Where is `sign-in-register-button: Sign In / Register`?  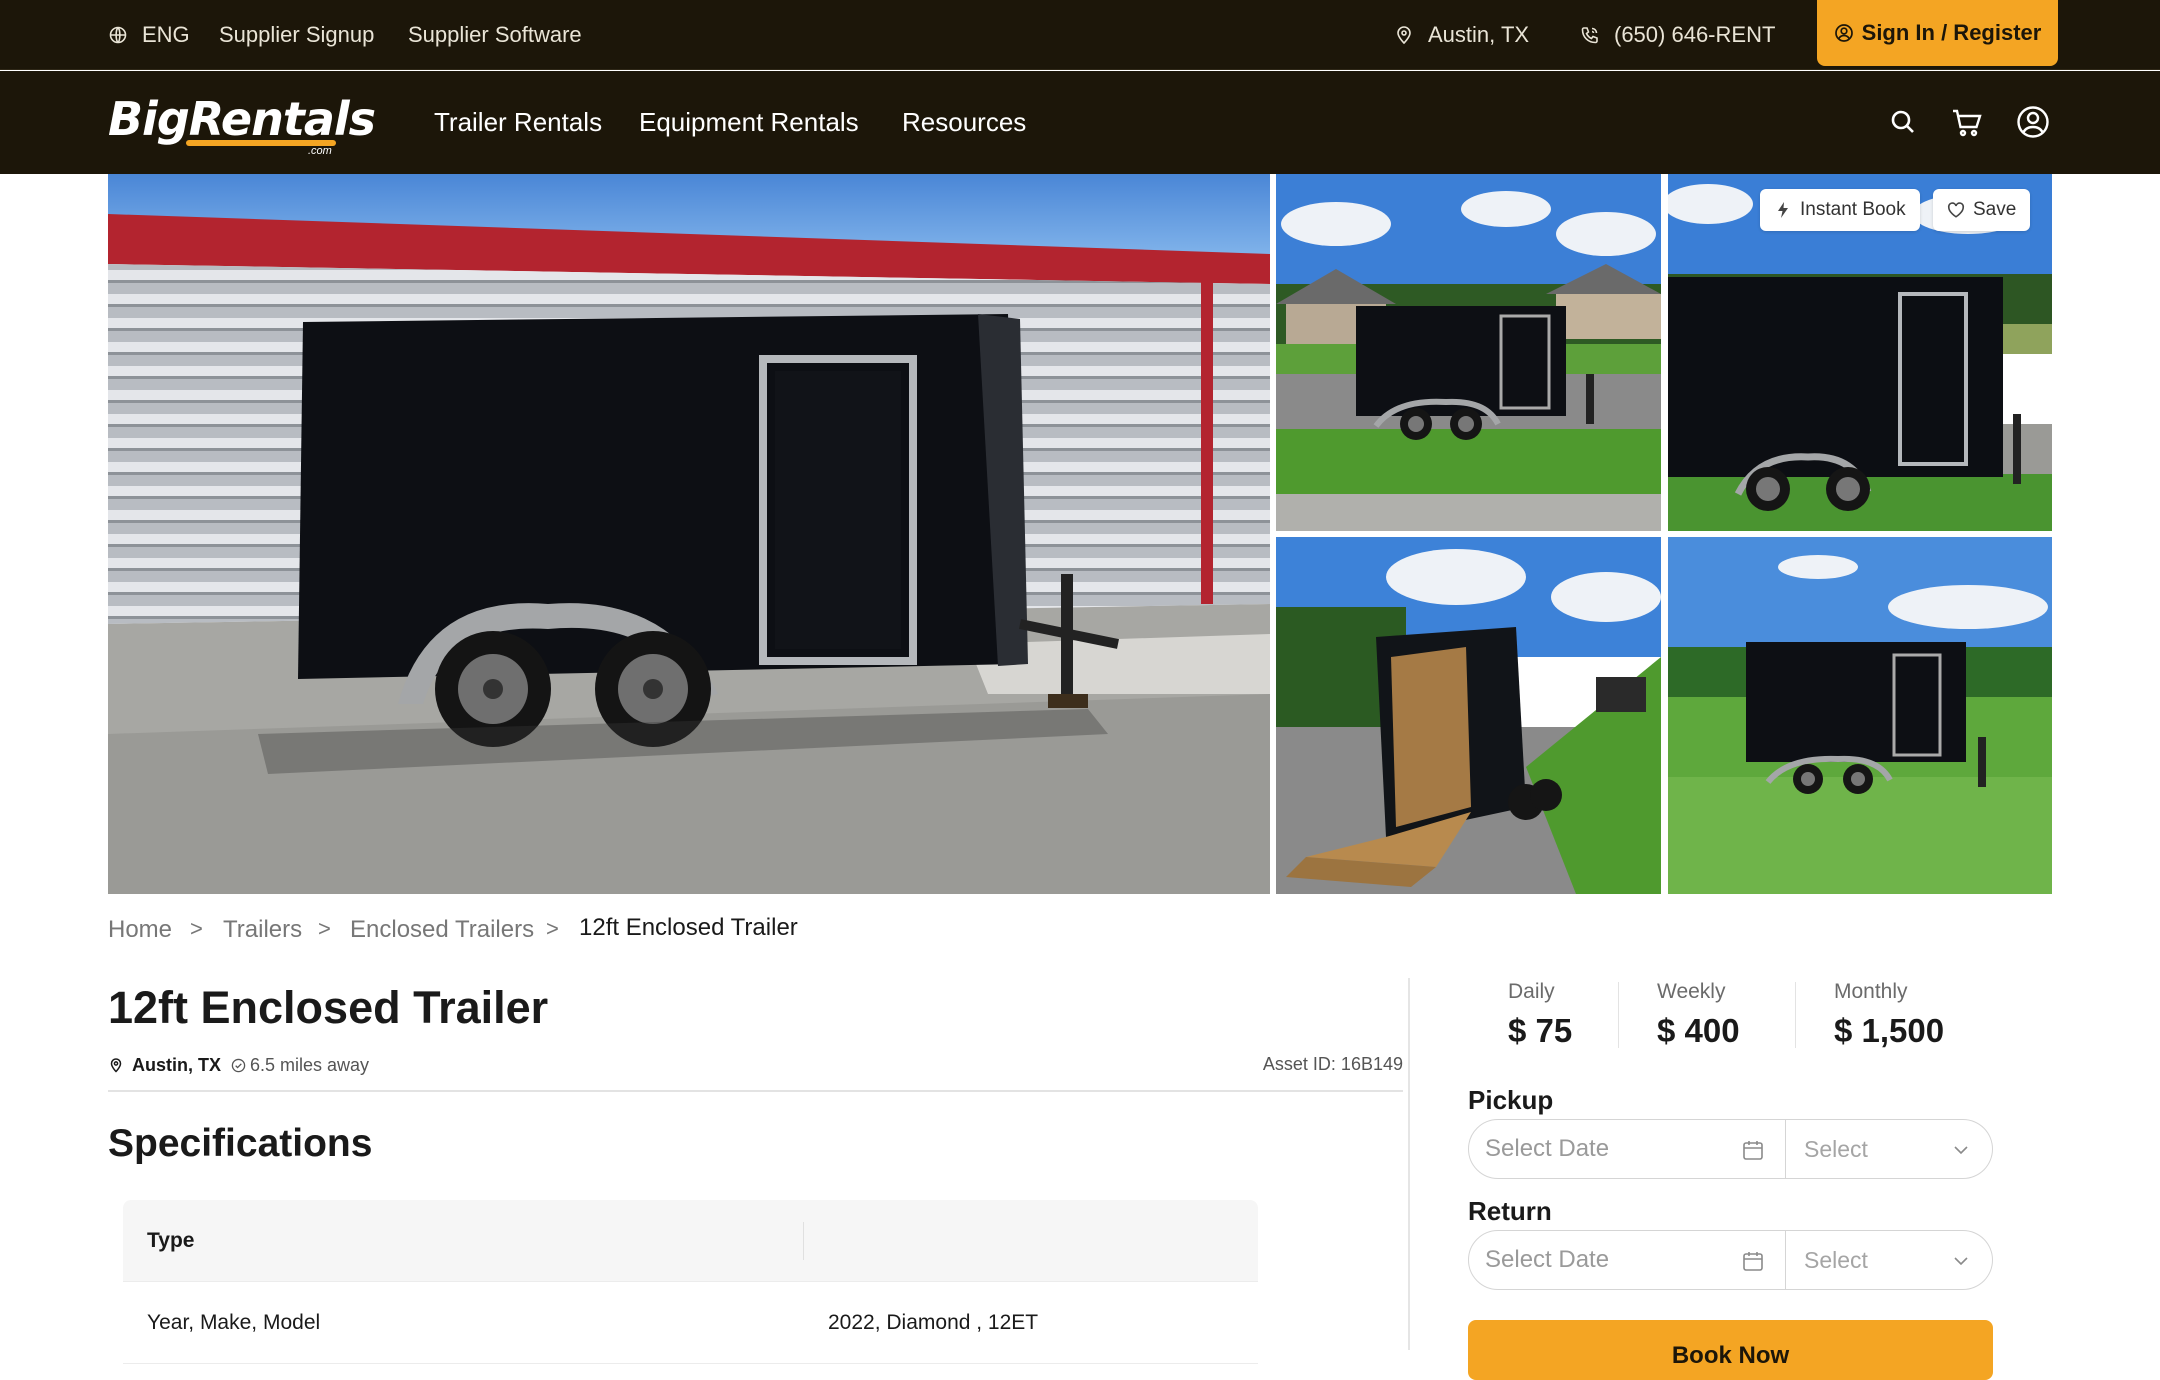 sign-in-register-button: Sign In / Register is located at coordinates (1937, 33).